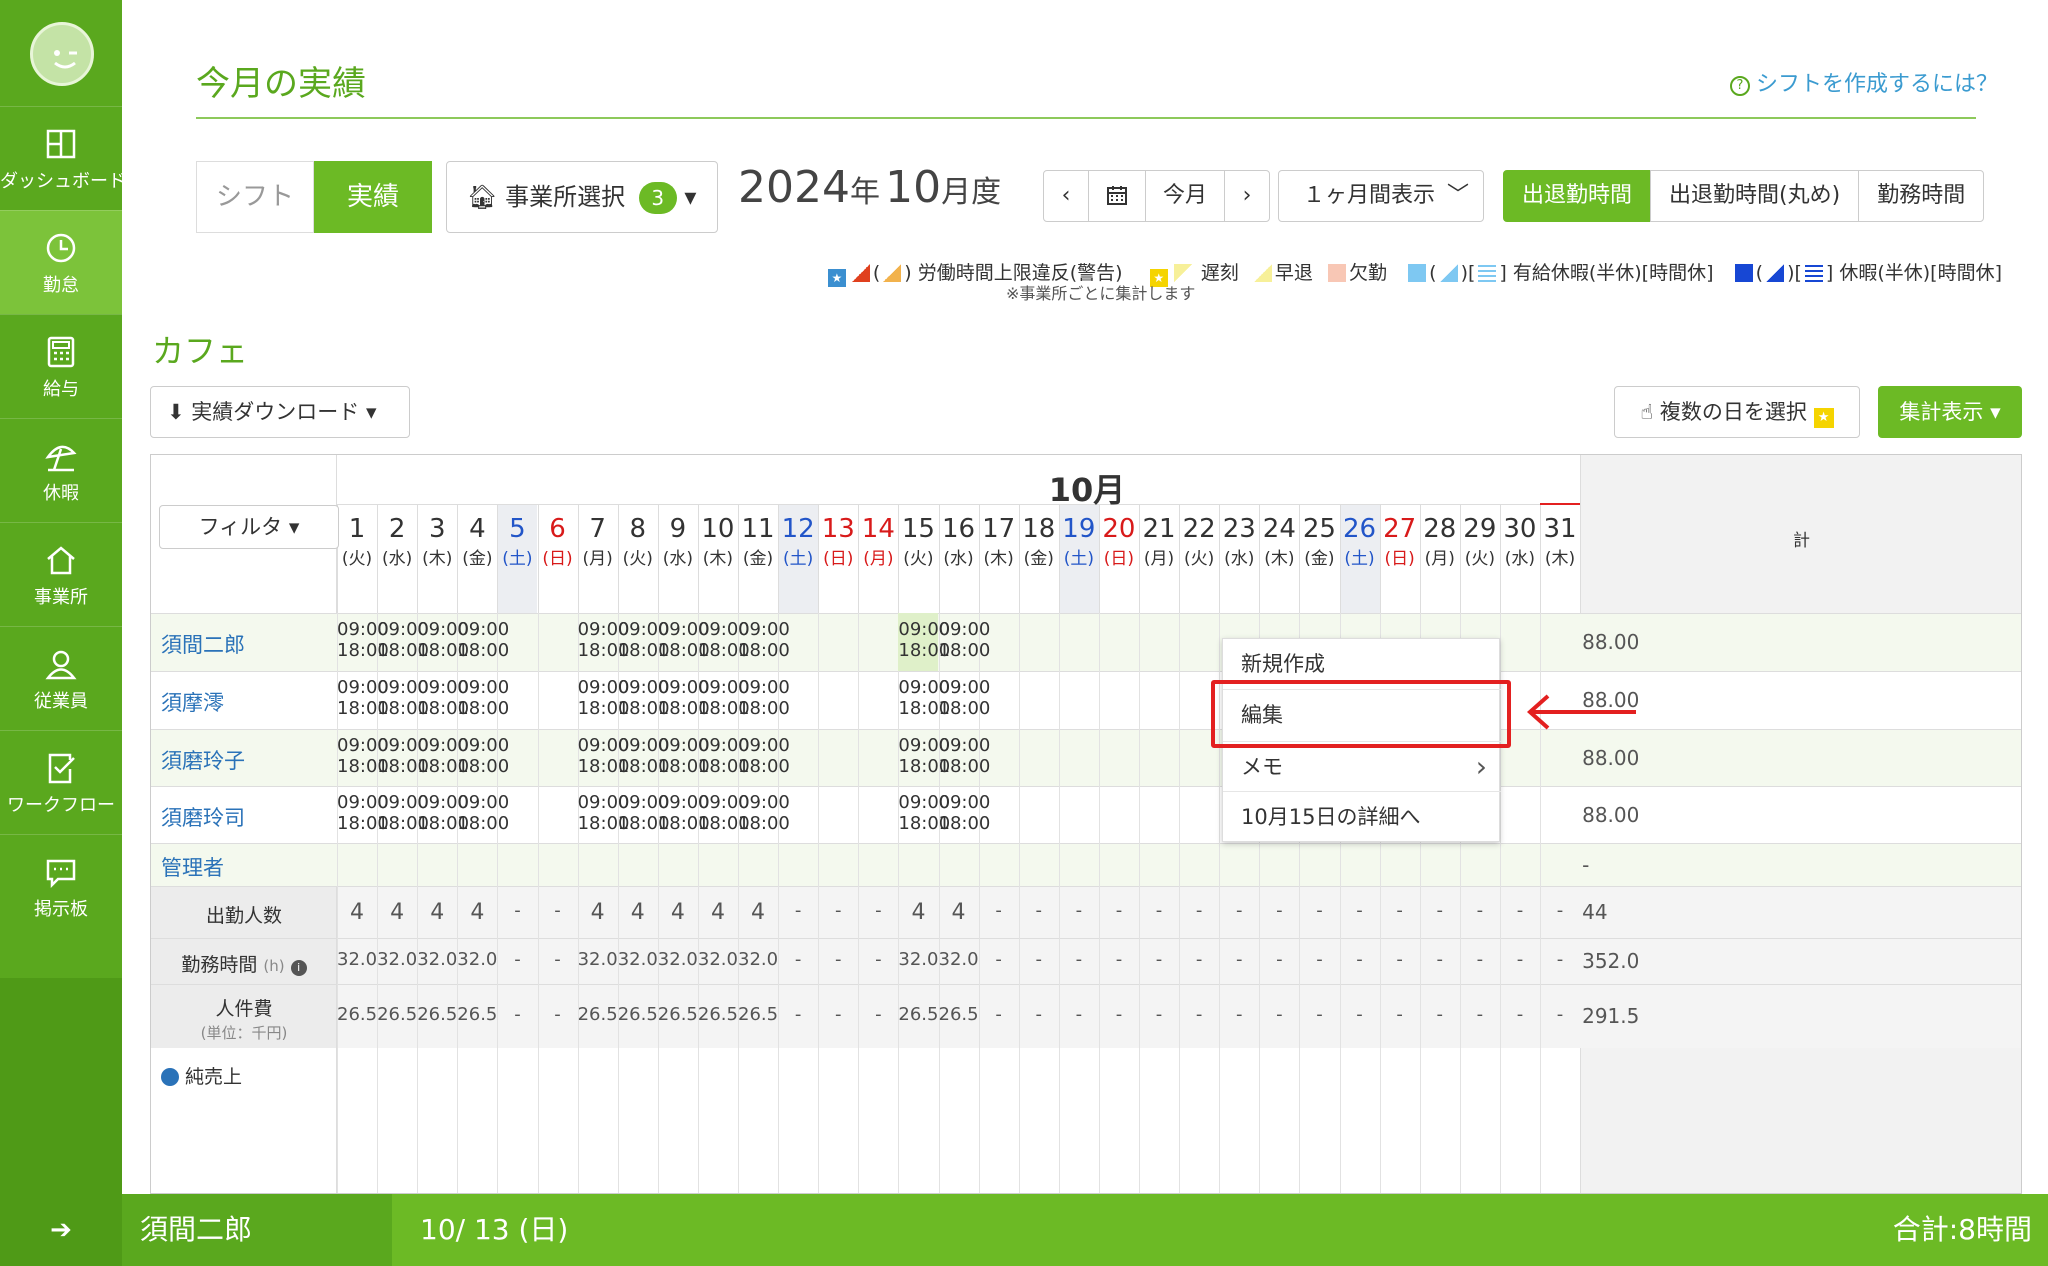 This screenshot has height=1266, width=2048. What do you see at coordinates (437, 529) in the screenshot?
I see `day-number: 3` at bounding box center [437, 529].